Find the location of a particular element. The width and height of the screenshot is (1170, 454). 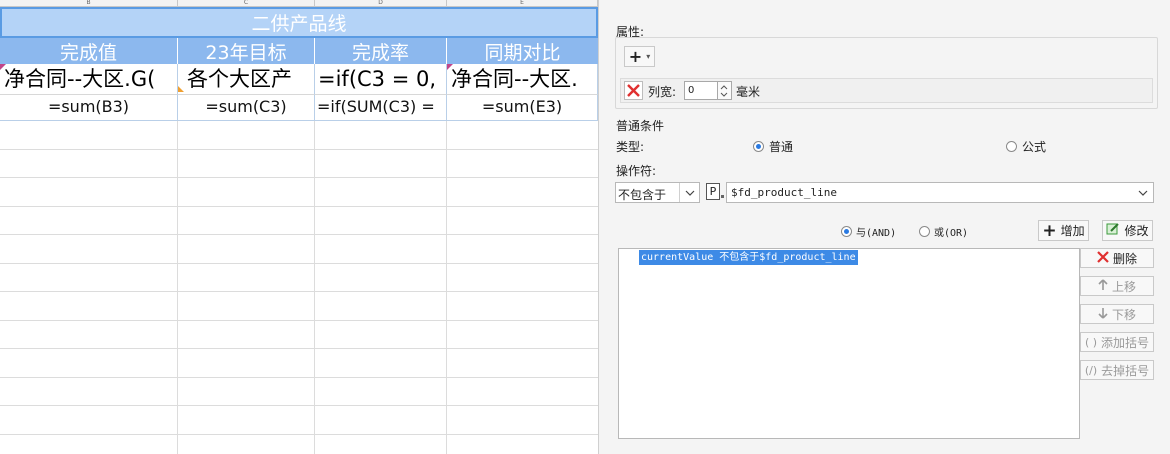

column-width-label: 列宽: is located at coordinates (662, 92).